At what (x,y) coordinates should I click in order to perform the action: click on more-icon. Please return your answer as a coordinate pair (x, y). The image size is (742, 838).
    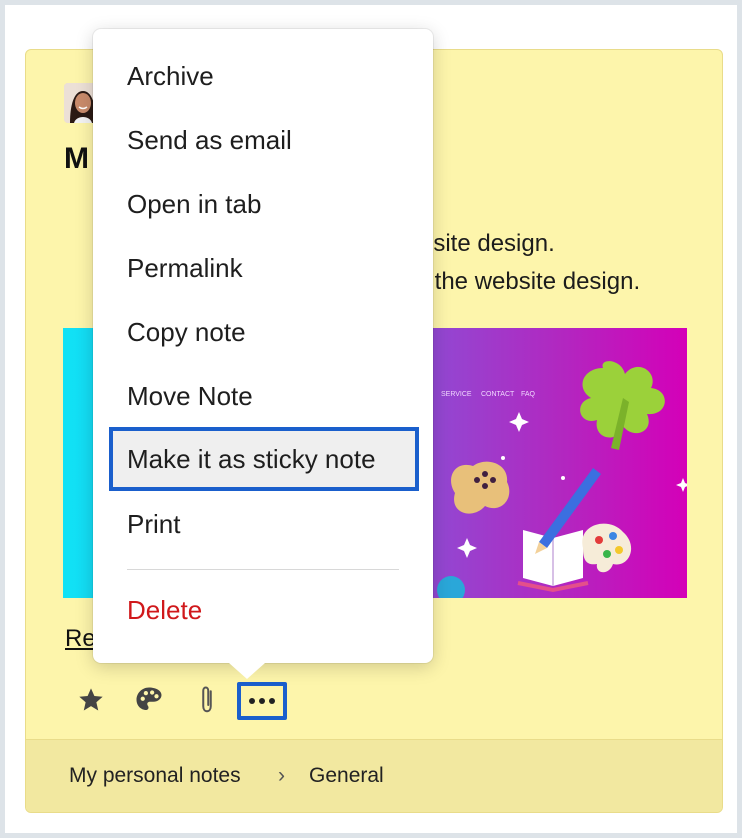
    Looking at the image, I should click on (262, 701).